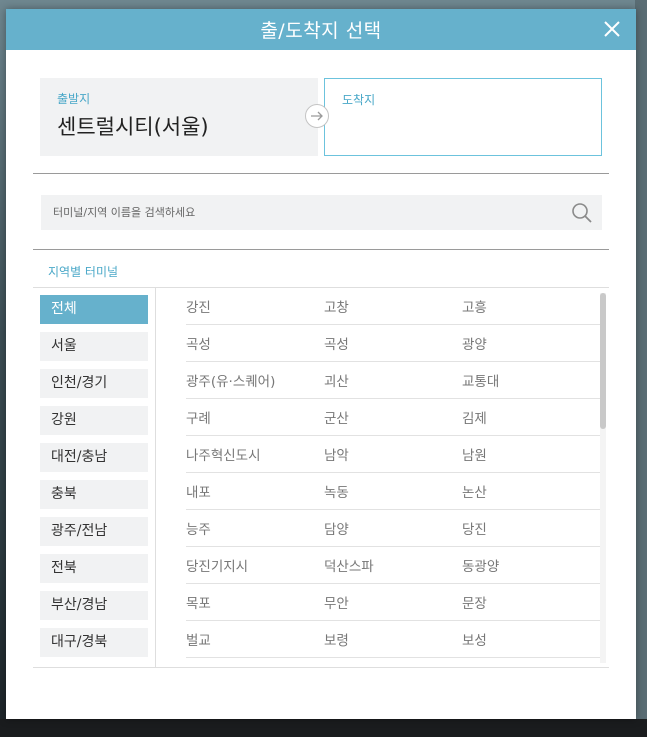 The width and height of the screenshot is (647, 737). Describe the element at coordinates (94, 642) in the screenshot. I see `region-item: 대구/경북` at that location.